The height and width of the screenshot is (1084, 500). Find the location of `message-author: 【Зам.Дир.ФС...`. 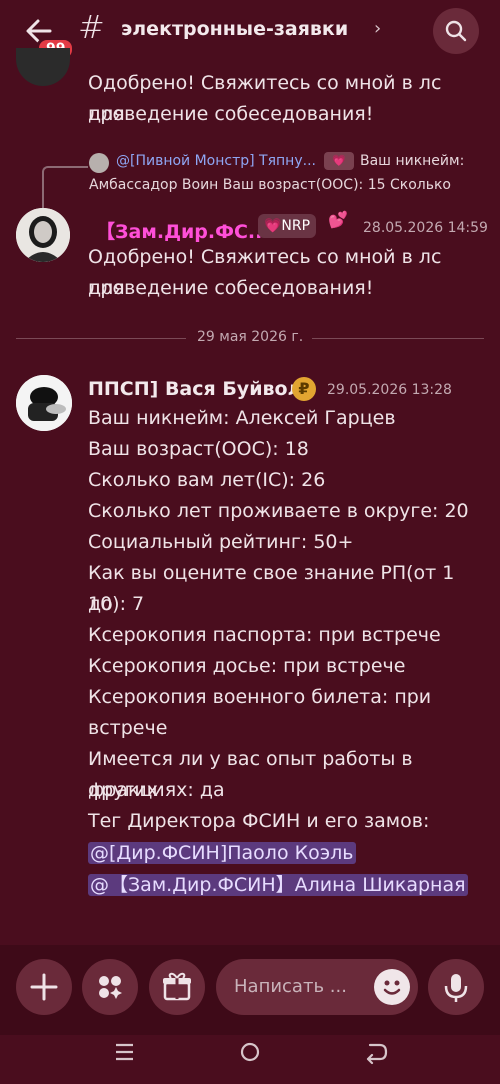

message-author: 【Зам.Дир.ФС... is located at coordinates (183, 230).